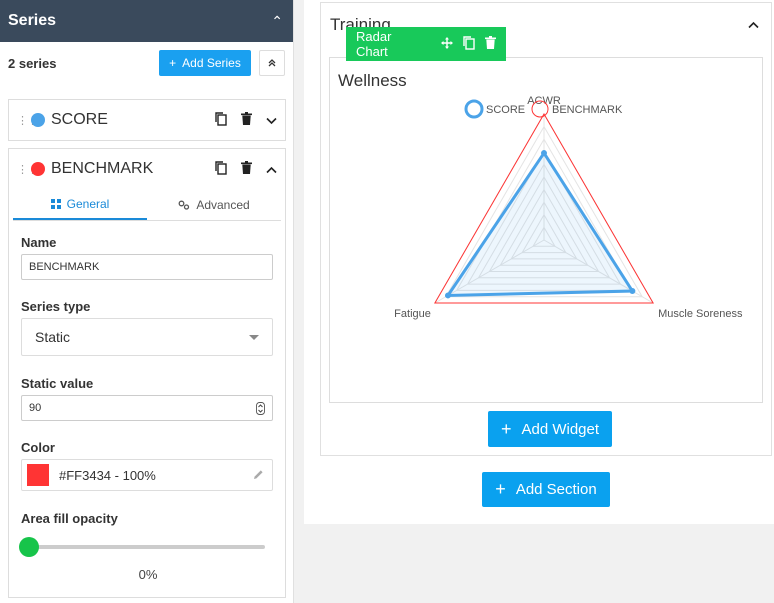  I want to click on series-card-score: ⋮⋮ SCORE, so click(147, 120).